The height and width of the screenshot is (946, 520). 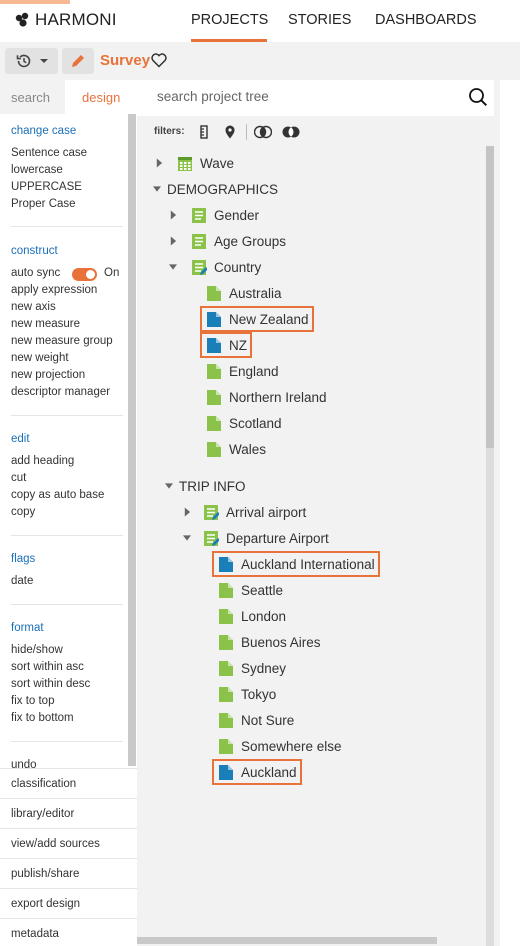 I want to click on action-new-axis: new axis, so click(x=33, y=307).